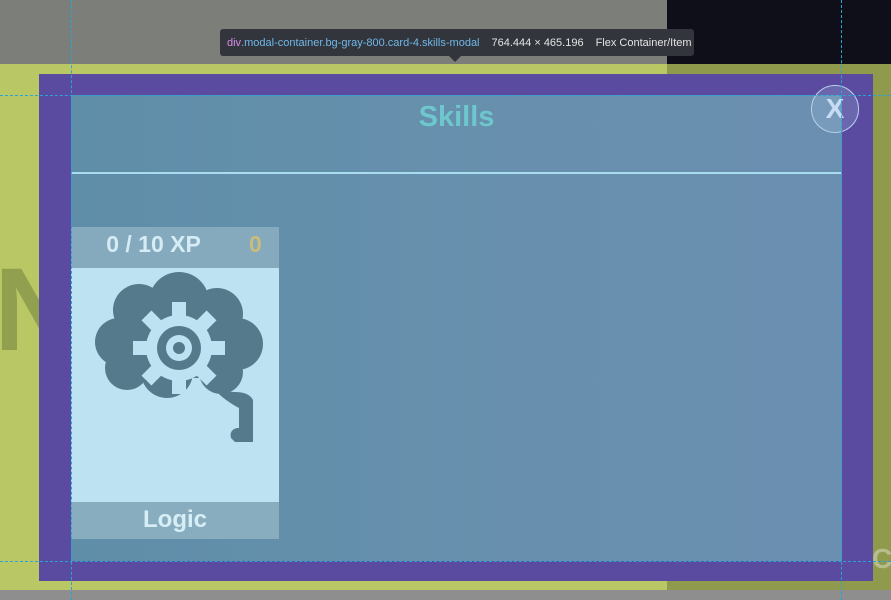  What do you see at coordinates (643, 42) in the screenshot?
I see `devtools-layout-type: Flex Container/Item` at bounding box center [643, 42].